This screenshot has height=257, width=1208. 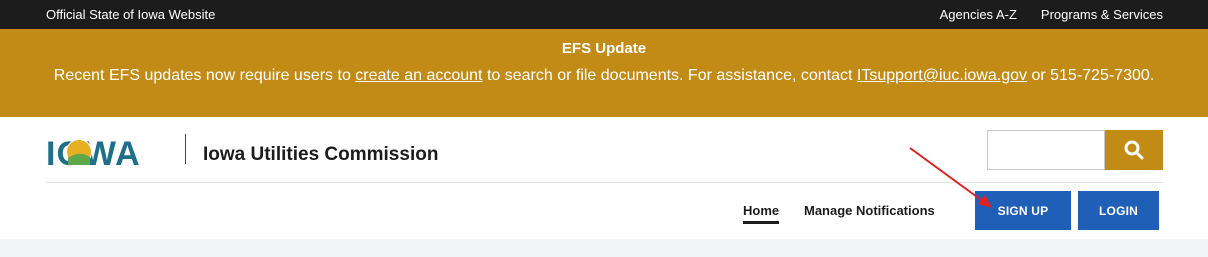 What do you see at coordinates (942, 75) in the screenshot?
I see `support-email-link: ITsupport@iuc.iowa.gov` at bounding box center [942, 75].